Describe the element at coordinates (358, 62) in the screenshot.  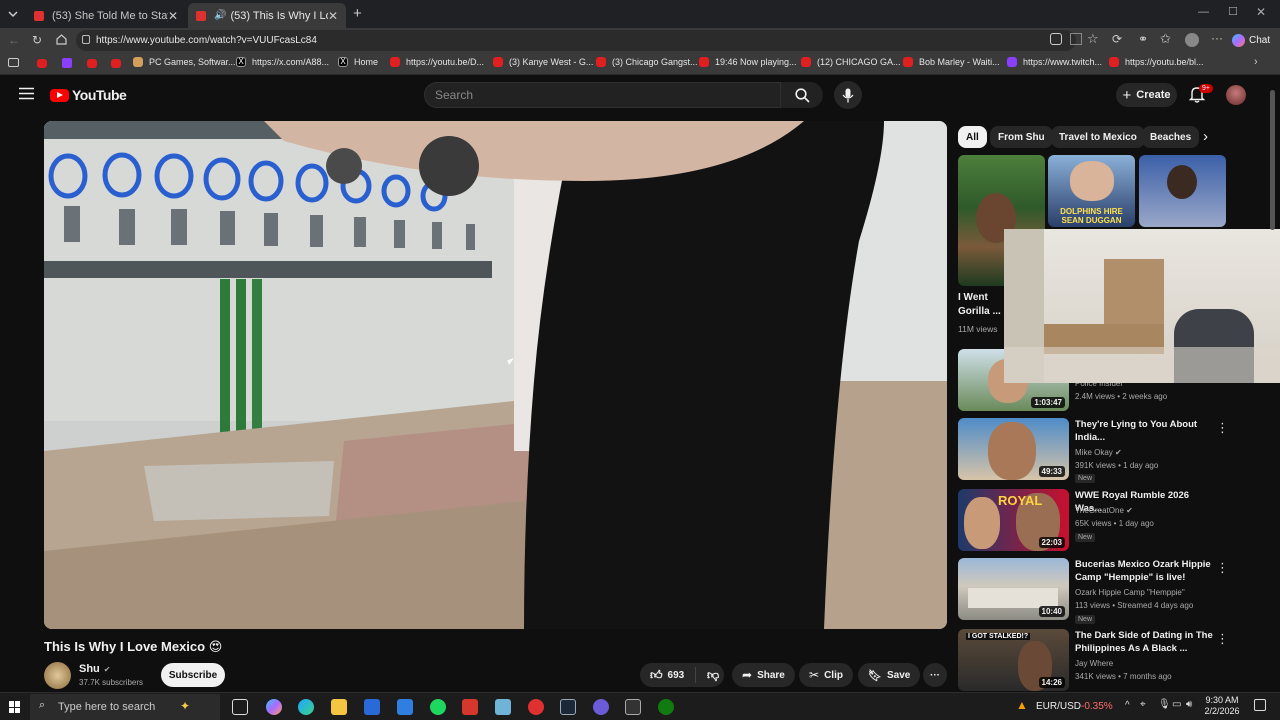
I see `bookmark-x-home: X Home` at that location.